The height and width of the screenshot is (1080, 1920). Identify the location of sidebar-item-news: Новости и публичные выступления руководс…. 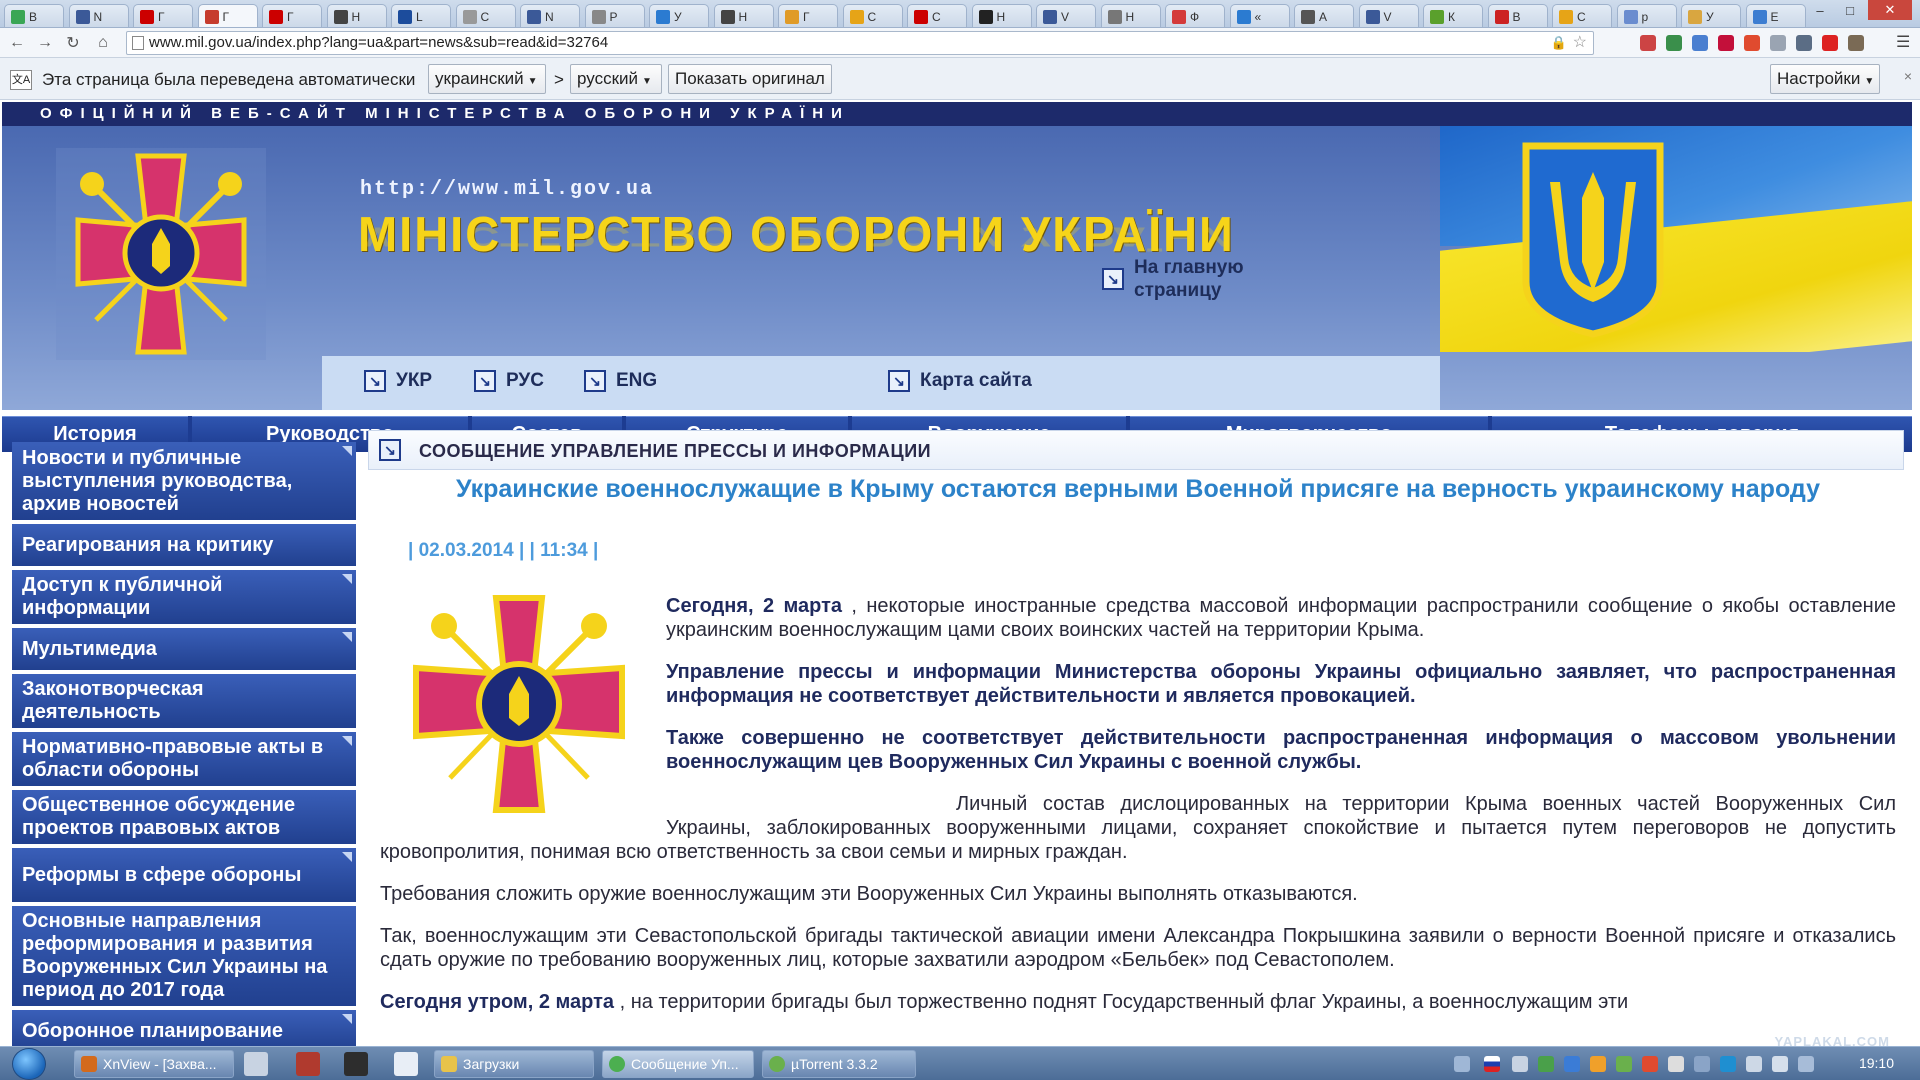
(184, 481).